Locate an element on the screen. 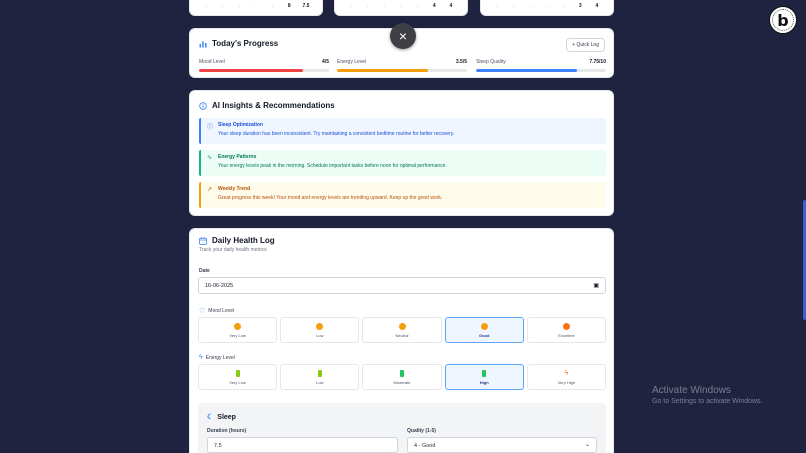 The width and height of the screenshot is (806, 453). log-title-text: Daily Health Log is located at coordinates (243, 240).